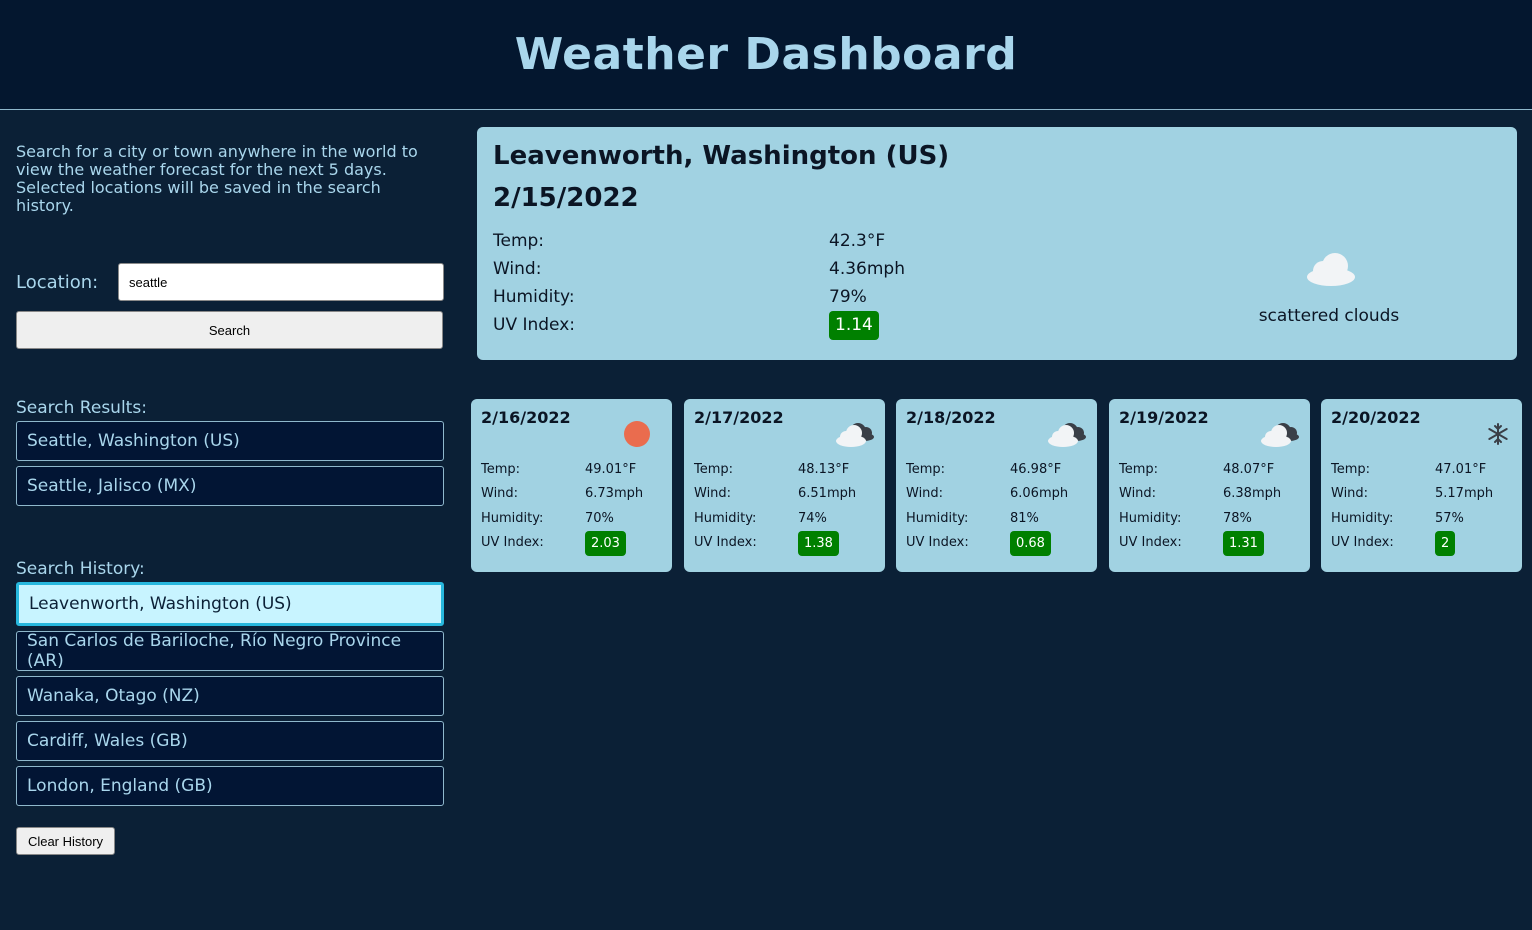  I want to click on search-button: Search, so click(229, 330).